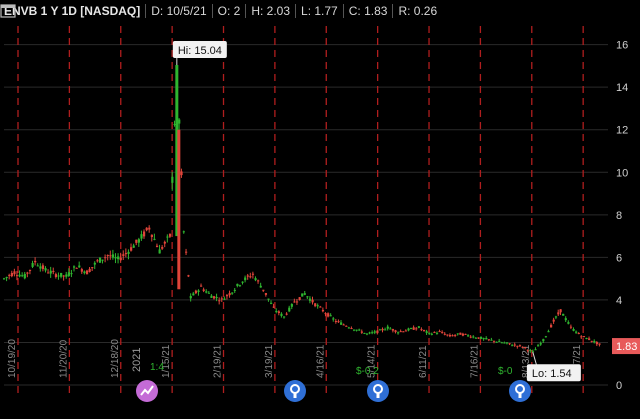 This screenshot has width=640, height=419. What do you see at coordinates (320, 361) in the screenshot?
I see `x-tick-label: 4/16/21` at bounding box center [320, 361].